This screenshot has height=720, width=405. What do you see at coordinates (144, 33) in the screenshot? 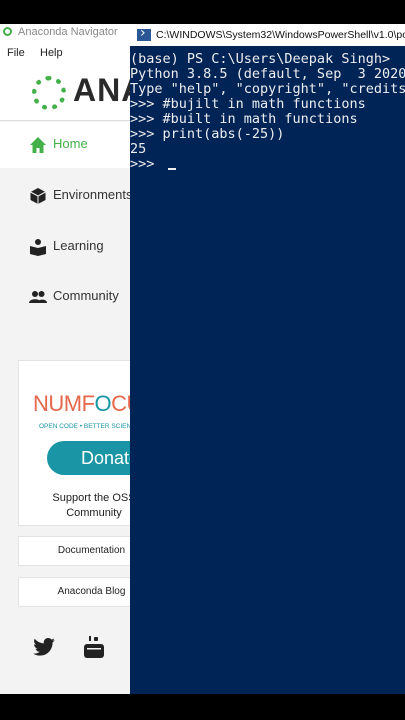
I see `powershell-app-icon` at bounding box center [144, 33].